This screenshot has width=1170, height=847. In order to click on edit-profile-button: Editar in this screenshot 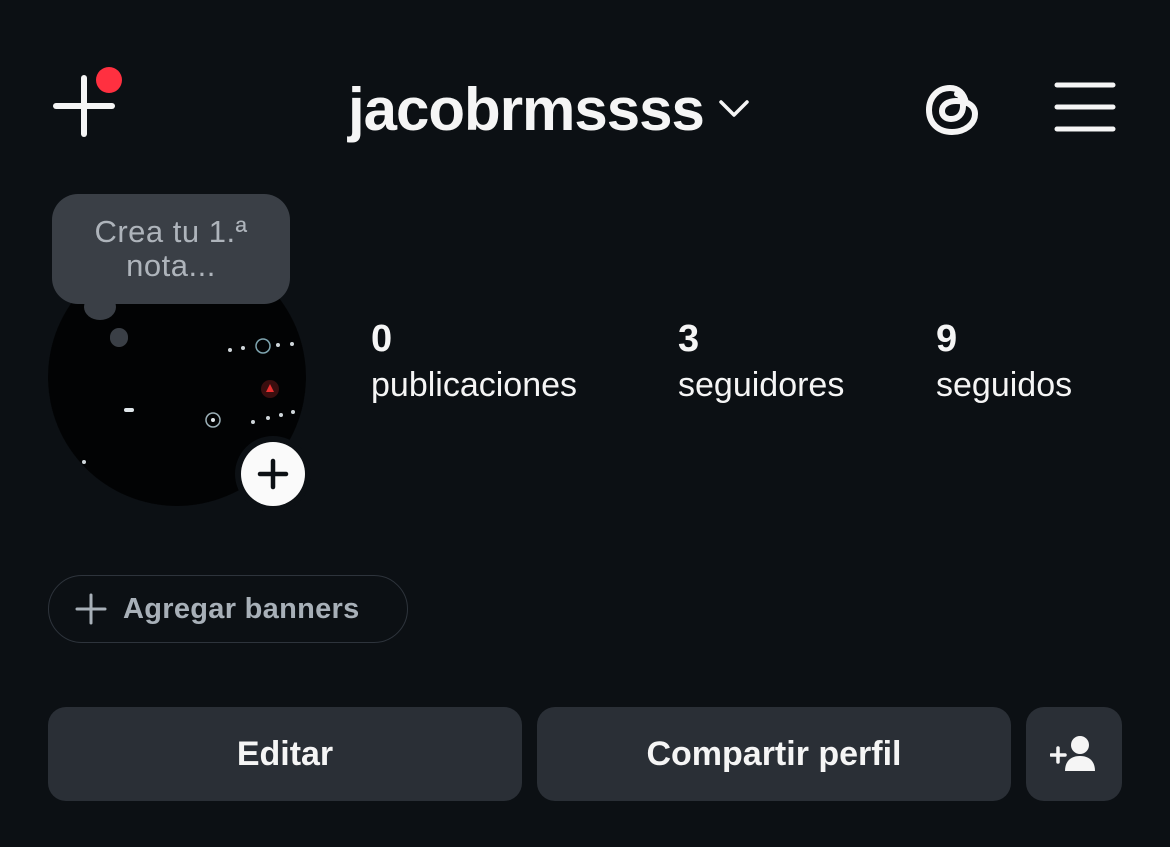, I will do `click(285, 754)`.